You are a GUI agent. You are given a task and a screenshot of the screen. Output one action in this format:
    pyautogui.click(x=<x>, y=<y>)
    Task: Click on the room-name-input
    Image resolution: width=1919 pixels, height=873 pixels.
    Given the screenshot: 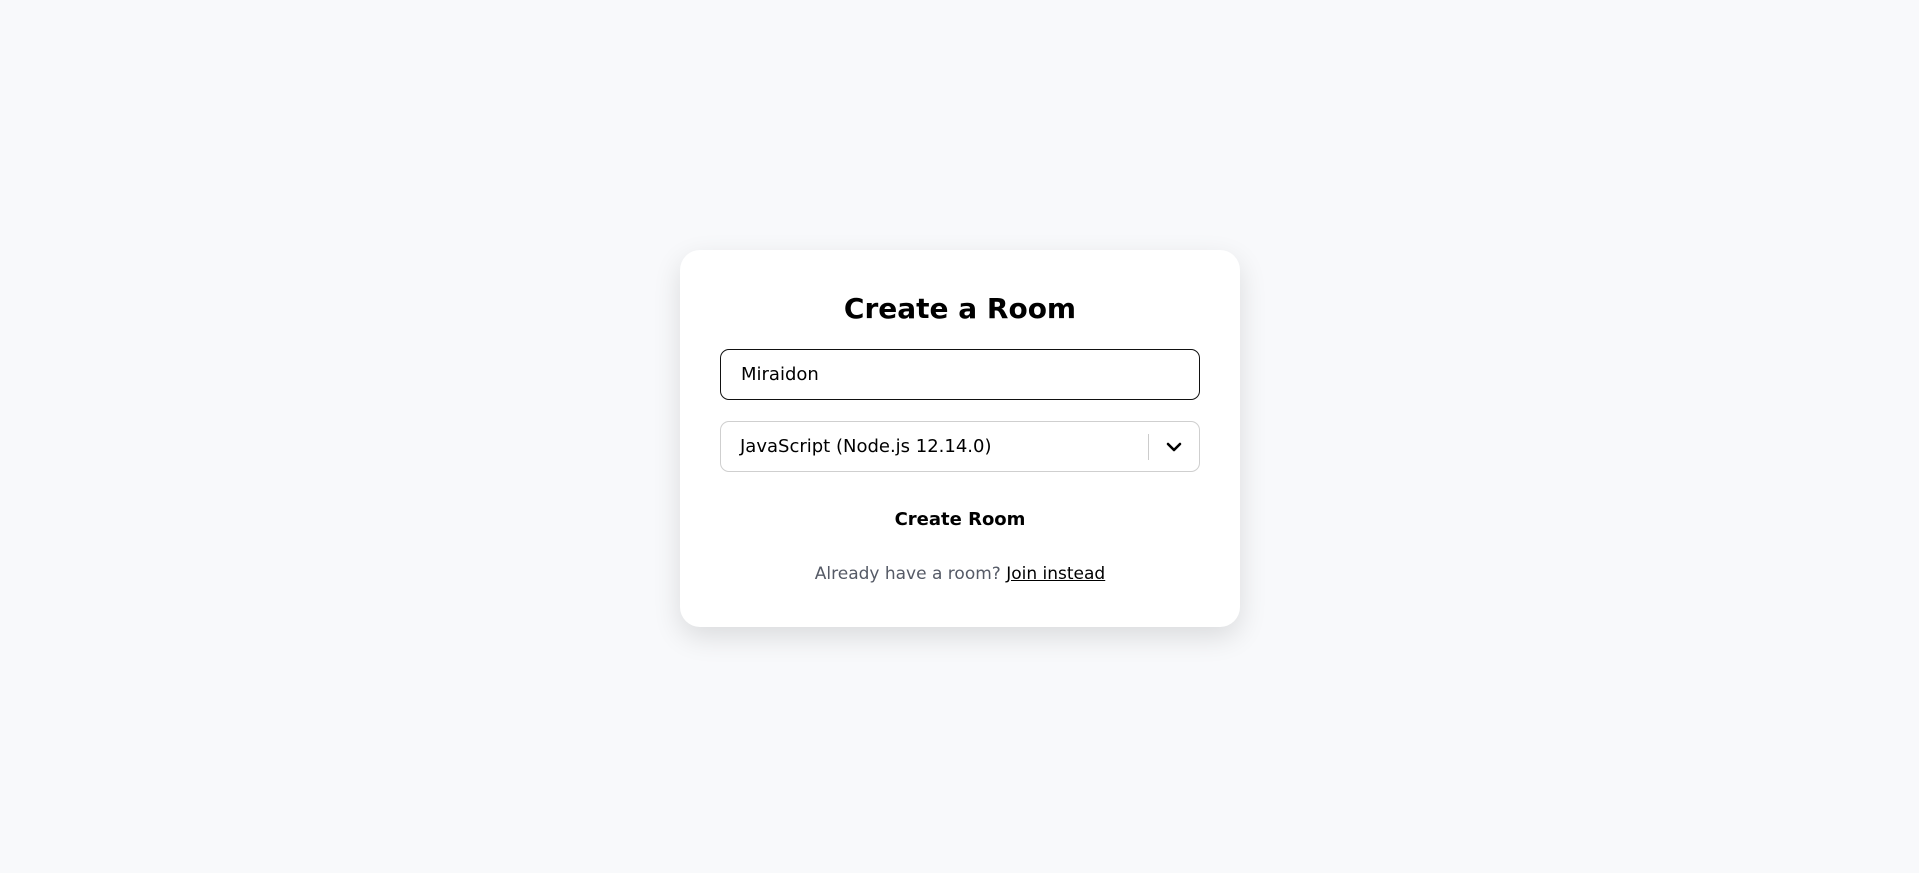 What is the action you would take?
    pyautogui.click(x=960, y=374)
    